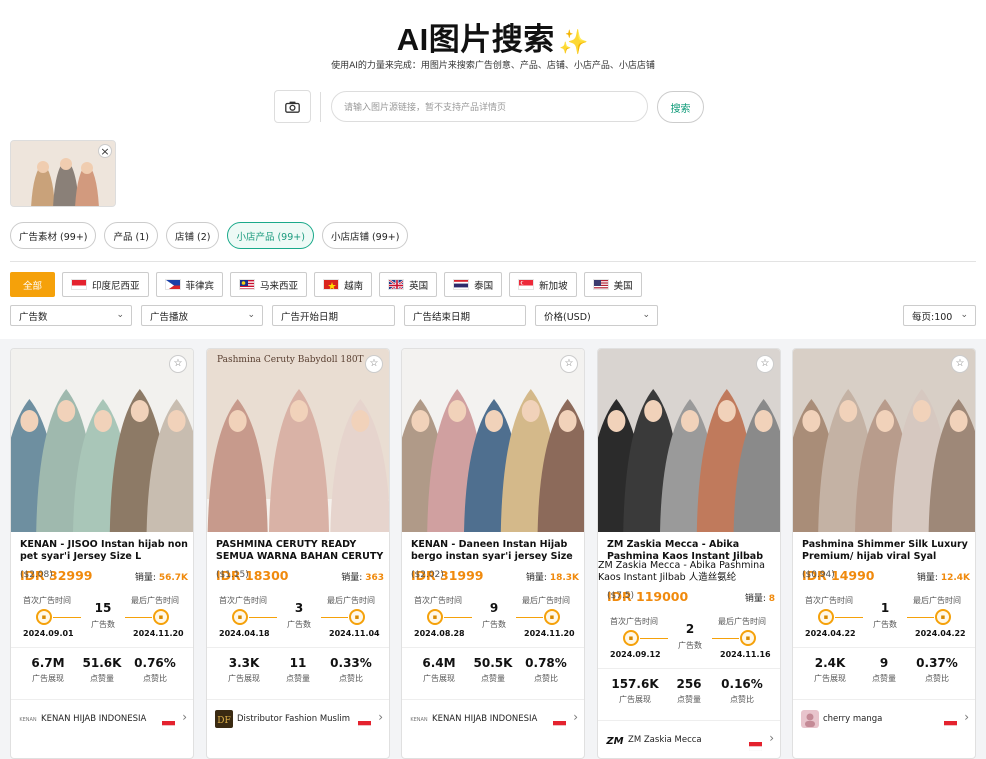 The width and height of the screenshot is (986, 759). Describe the element at coordinates (202, 315) in the screenshot. I see `ad-play-select: 广告播放 ⌄` at that location.